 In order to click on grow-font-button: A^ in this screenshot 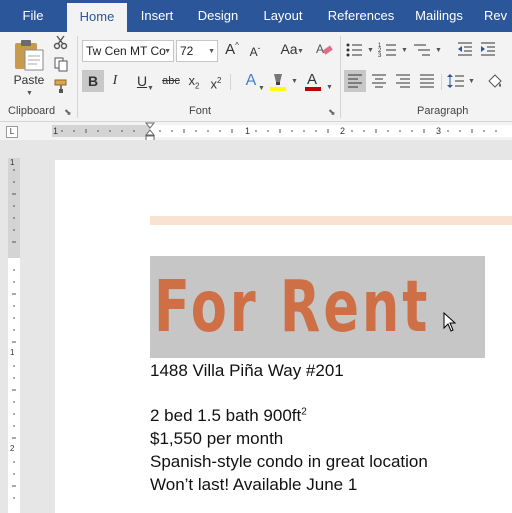, I will do `click(232, 51)`.